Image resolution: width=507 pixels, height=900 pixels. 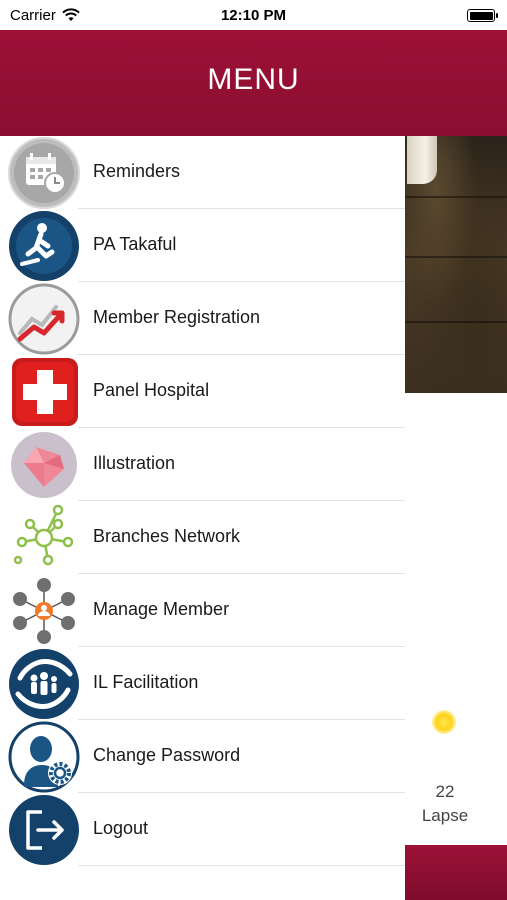 What do you see at coordinates (202, 829) in the screenshot?
I see `menu-item-logout: Logout` at bounding box center [202, 829].